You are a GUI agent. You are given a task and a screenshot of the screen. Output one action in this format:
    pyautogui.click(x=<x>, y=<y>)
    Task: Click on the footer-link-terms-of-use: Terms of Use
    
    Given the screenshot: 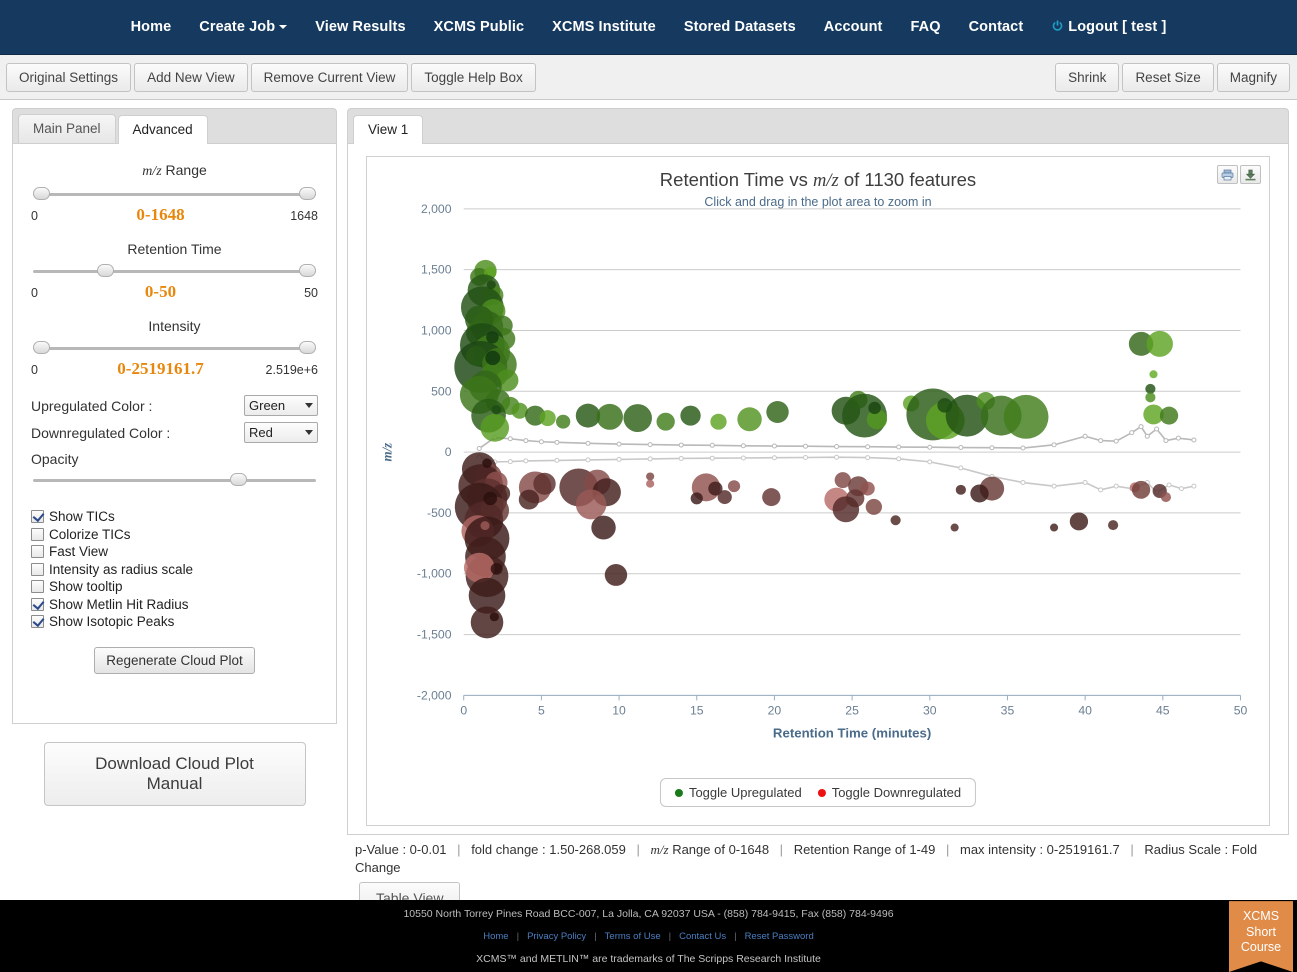 What is the action you would take?
    pyautogui.click(x=633, y=936)
    